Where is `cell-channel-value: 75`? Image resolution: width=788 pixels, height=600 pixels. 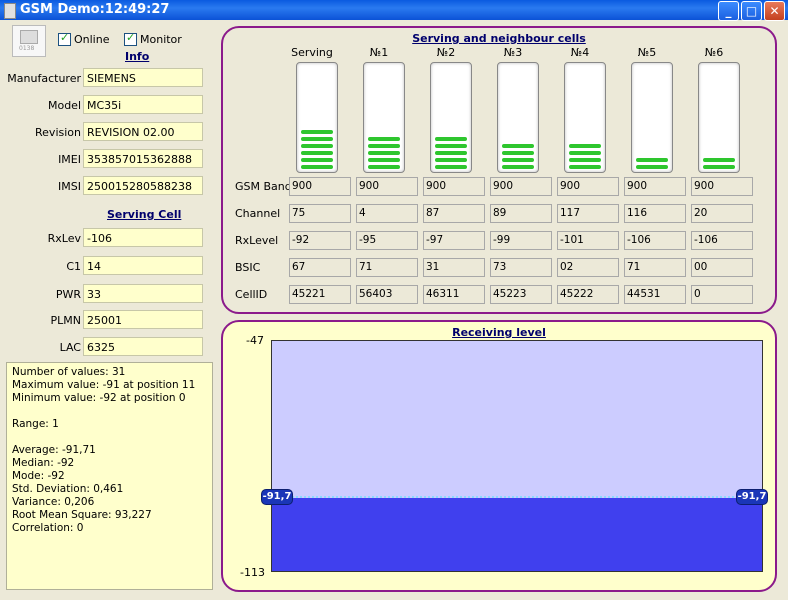 cell-channel-value: 75 is located at coordinates (320, 213).